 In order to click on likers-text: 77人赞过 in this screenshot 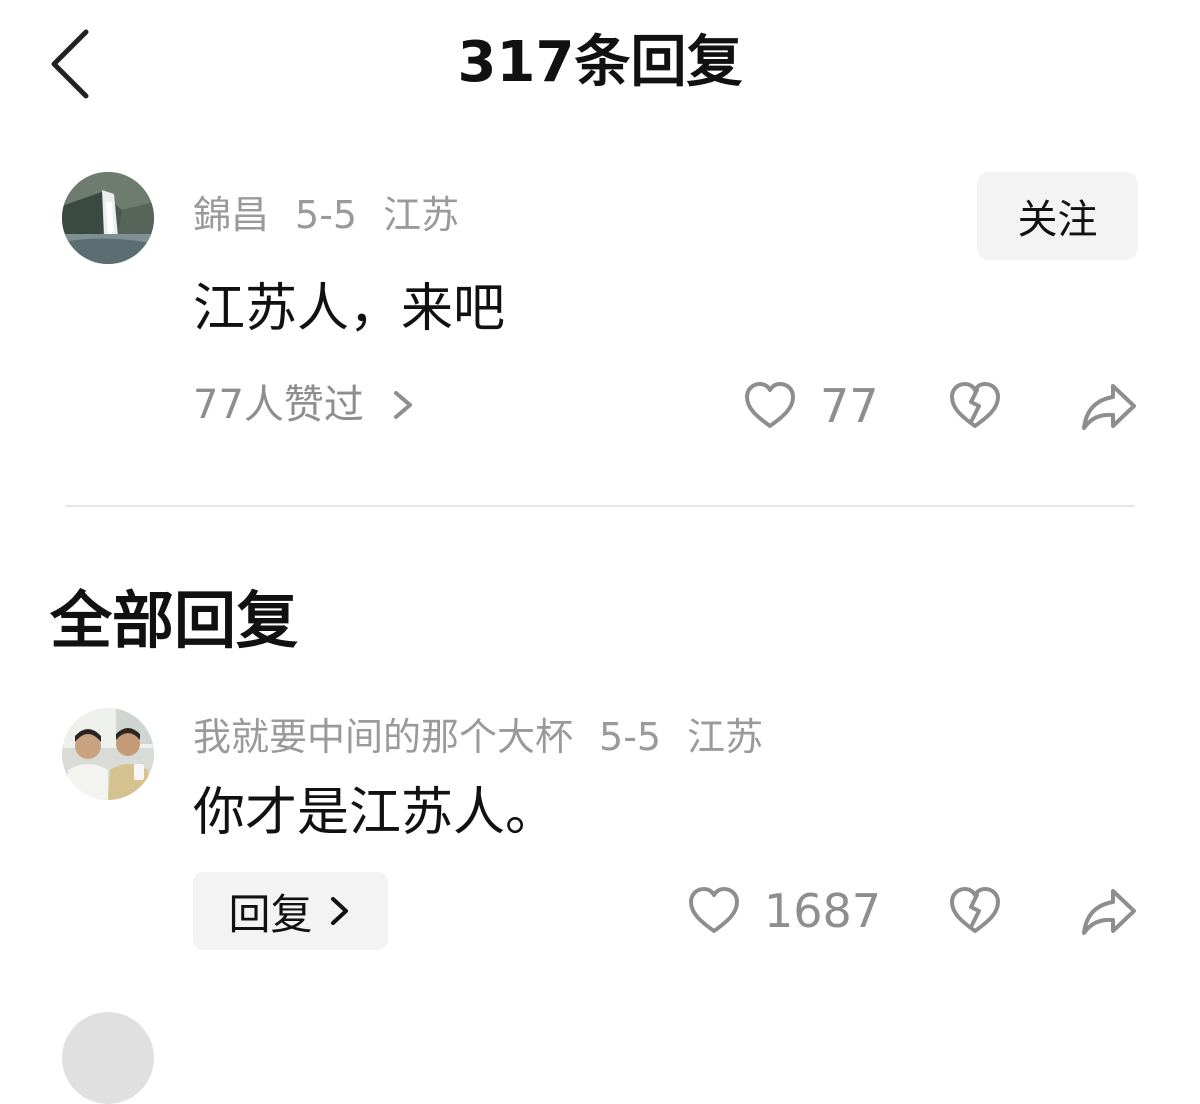, I will do `click(278, 405)`.